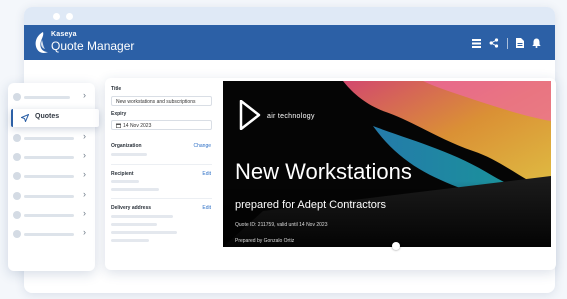 This screenshot has height=299, width=567. I want to click on organization-change-link: Change, so click(202, 146).